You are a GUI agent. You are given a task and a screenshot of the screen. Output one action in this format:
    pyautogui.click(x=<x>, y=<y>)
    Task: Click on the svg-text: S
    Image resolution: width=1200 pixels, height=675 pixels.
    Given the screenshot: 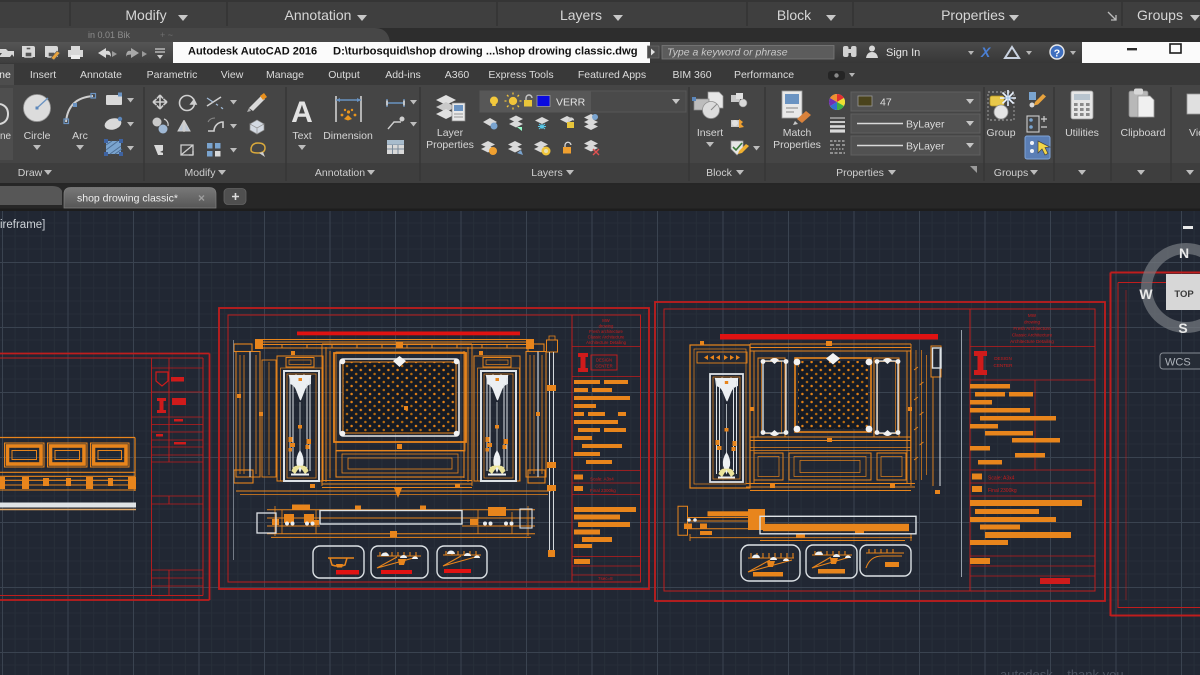 What is the action you would take?
    pyautogui.click(x=1182, y=328)
    